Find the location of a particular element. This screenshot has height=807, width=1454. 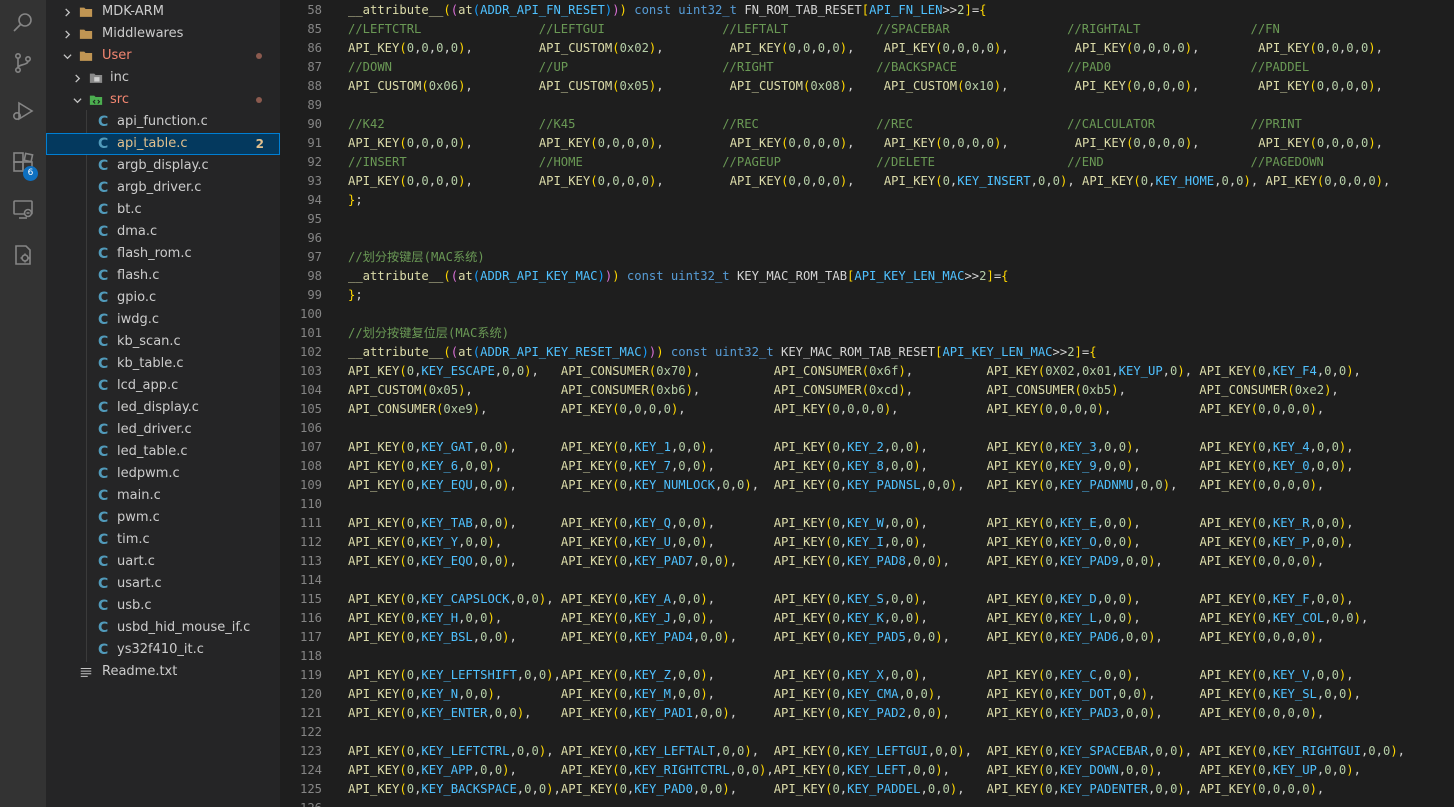

file-usb-c: Cusb.c is located at coordinates (163, 606).